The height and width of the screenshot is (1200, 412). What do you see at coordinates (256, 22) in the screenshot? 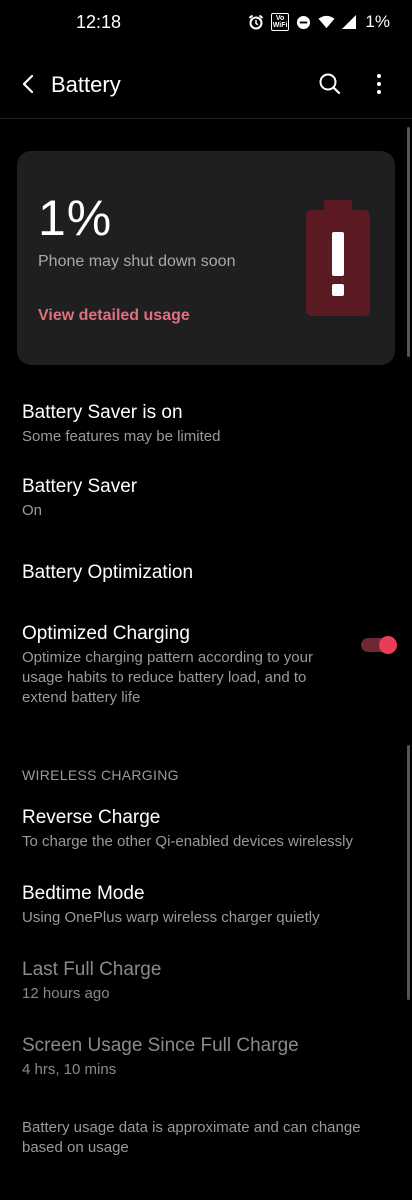
I see `alarm-icon` at bounding box center [256, 22].